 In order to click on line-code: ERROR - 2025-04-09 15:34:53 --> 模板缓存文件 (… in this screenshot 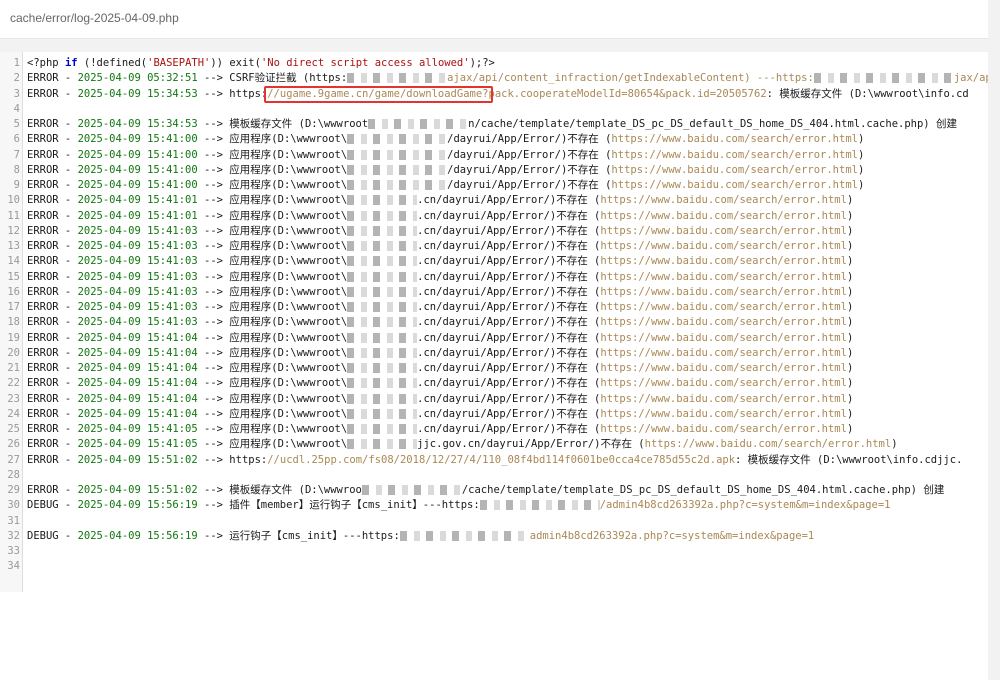, I will do `click(492, 124)`.